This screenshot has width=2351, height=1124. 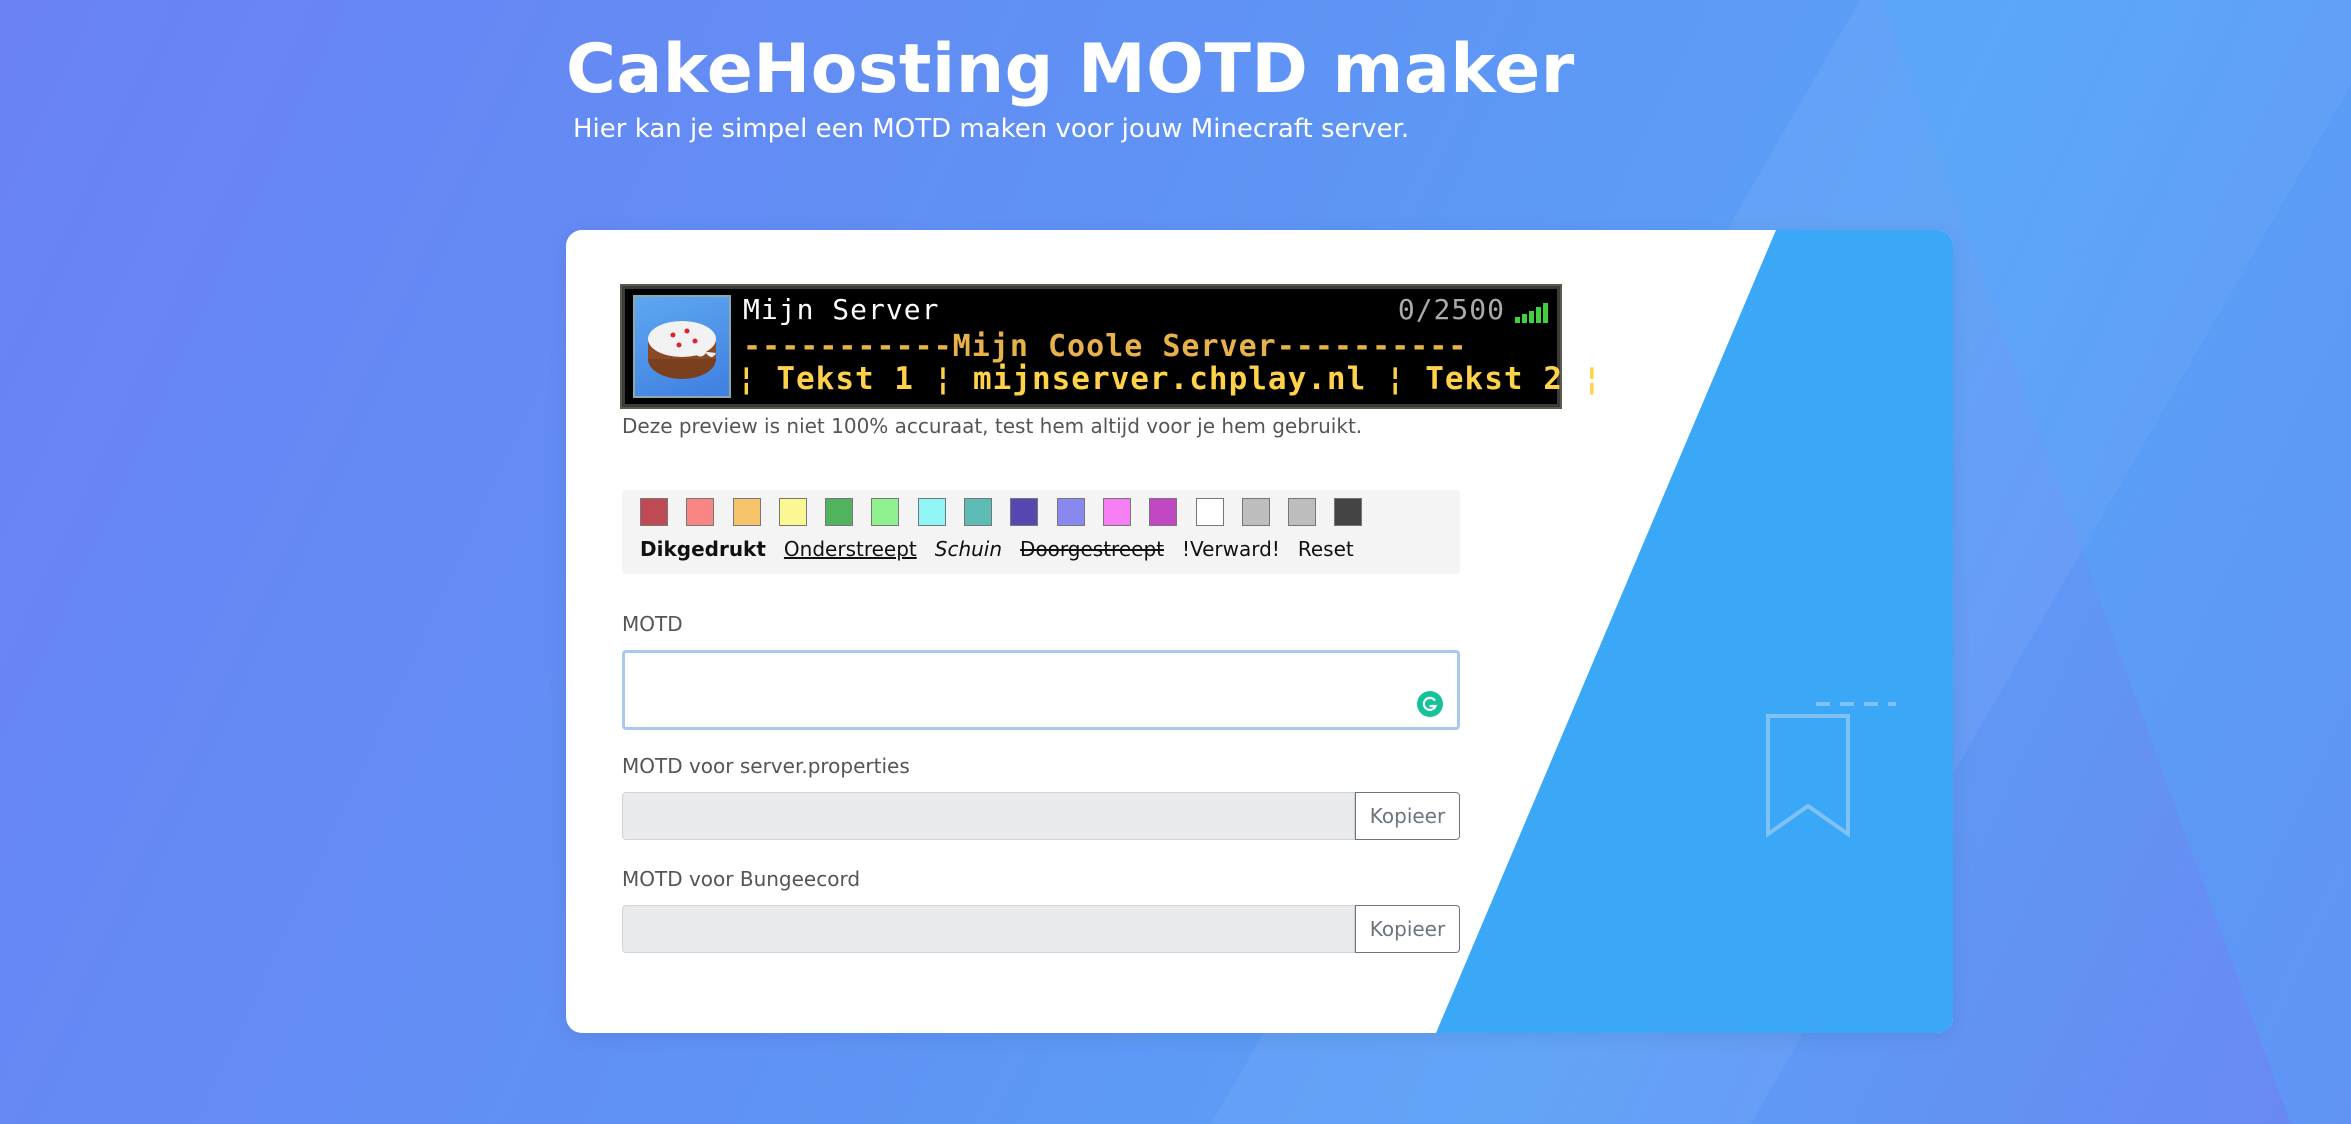 What do you see at coordinates (682, 346) in the screenshot?
I see `cake-icon` at bounding box center [682, 346].